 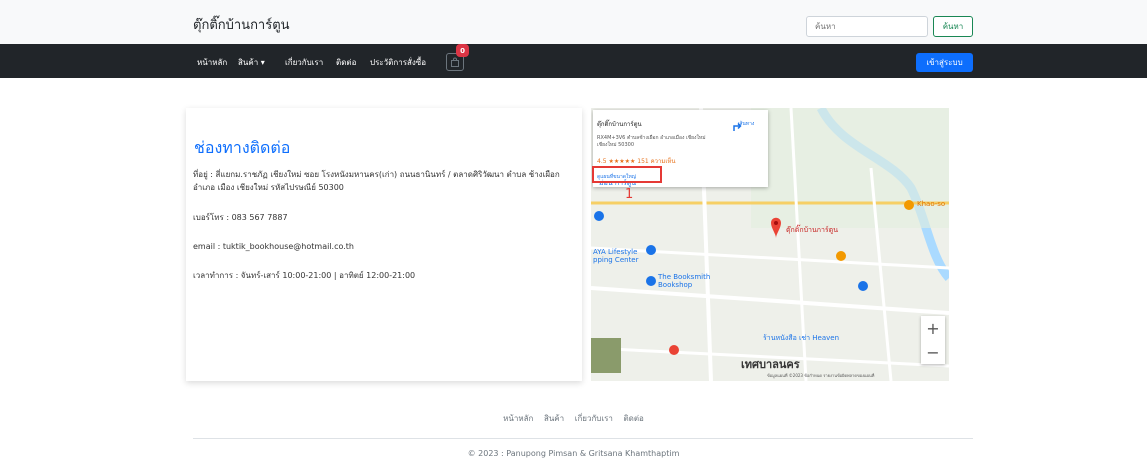 What do you see at coordinates (953, 26) in the screenshot?
I see `search-button: ค้นหา` at bounding box center [953, 26].